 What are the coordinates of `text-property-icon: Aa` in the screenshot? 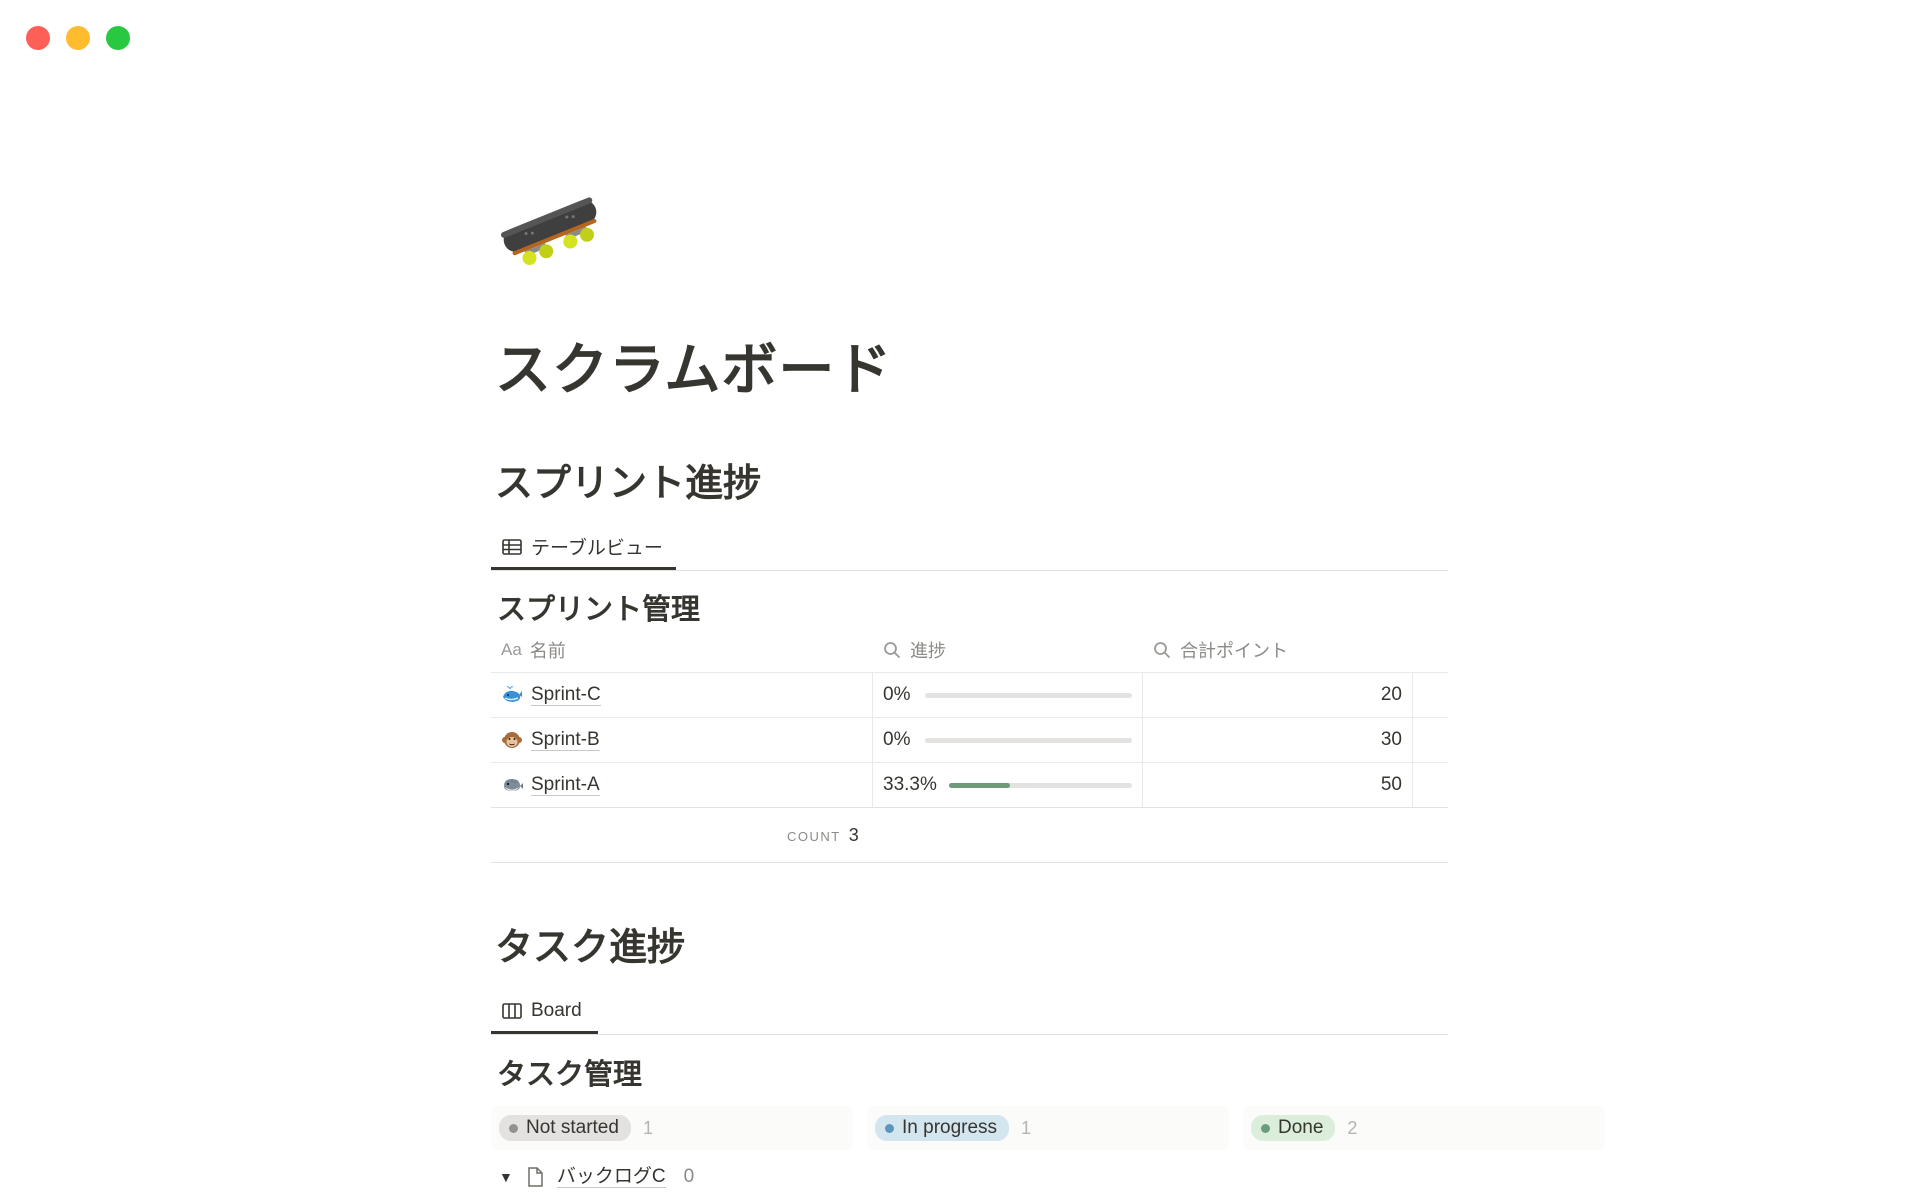 It's located at (511, 649).